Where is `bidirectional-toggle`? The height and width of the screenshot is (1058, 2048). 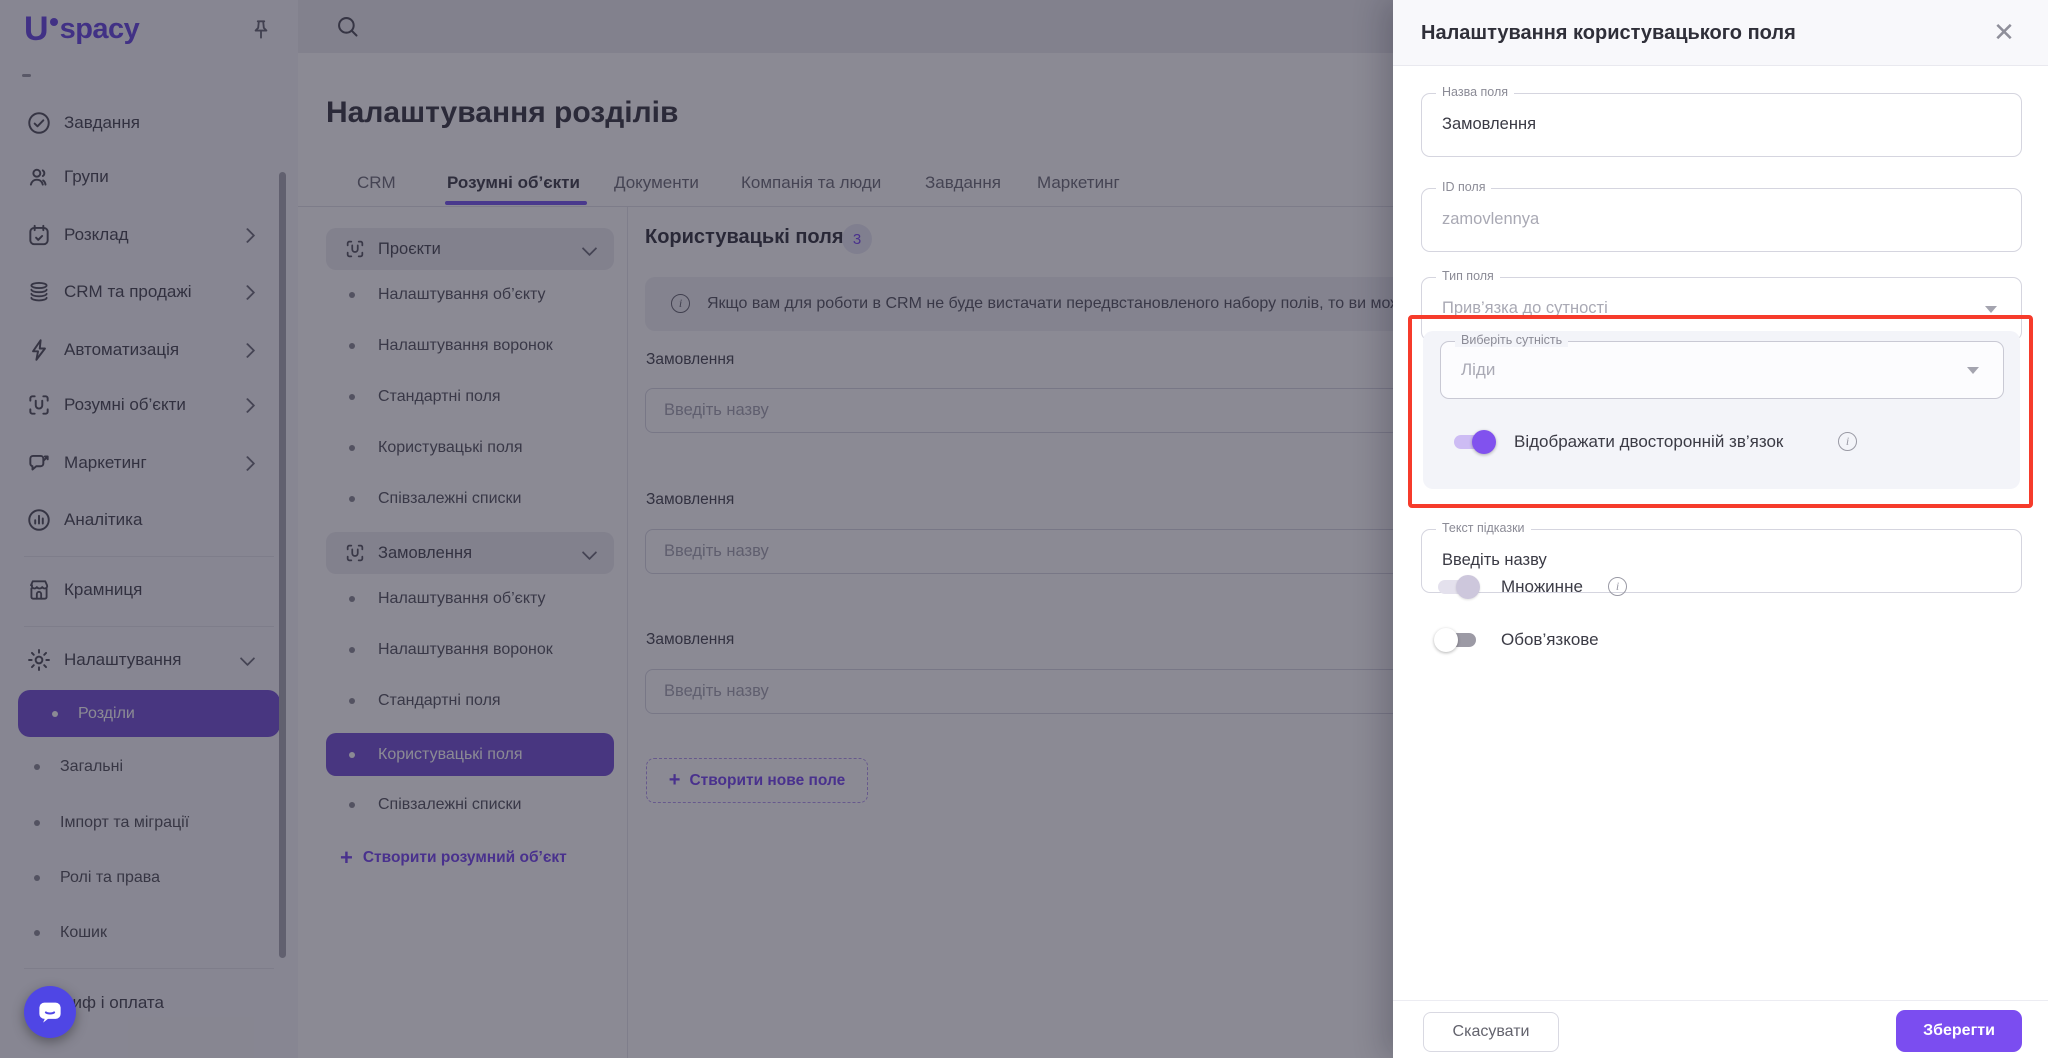 bidirectional-toggle is located at coordinates (1473, 442).